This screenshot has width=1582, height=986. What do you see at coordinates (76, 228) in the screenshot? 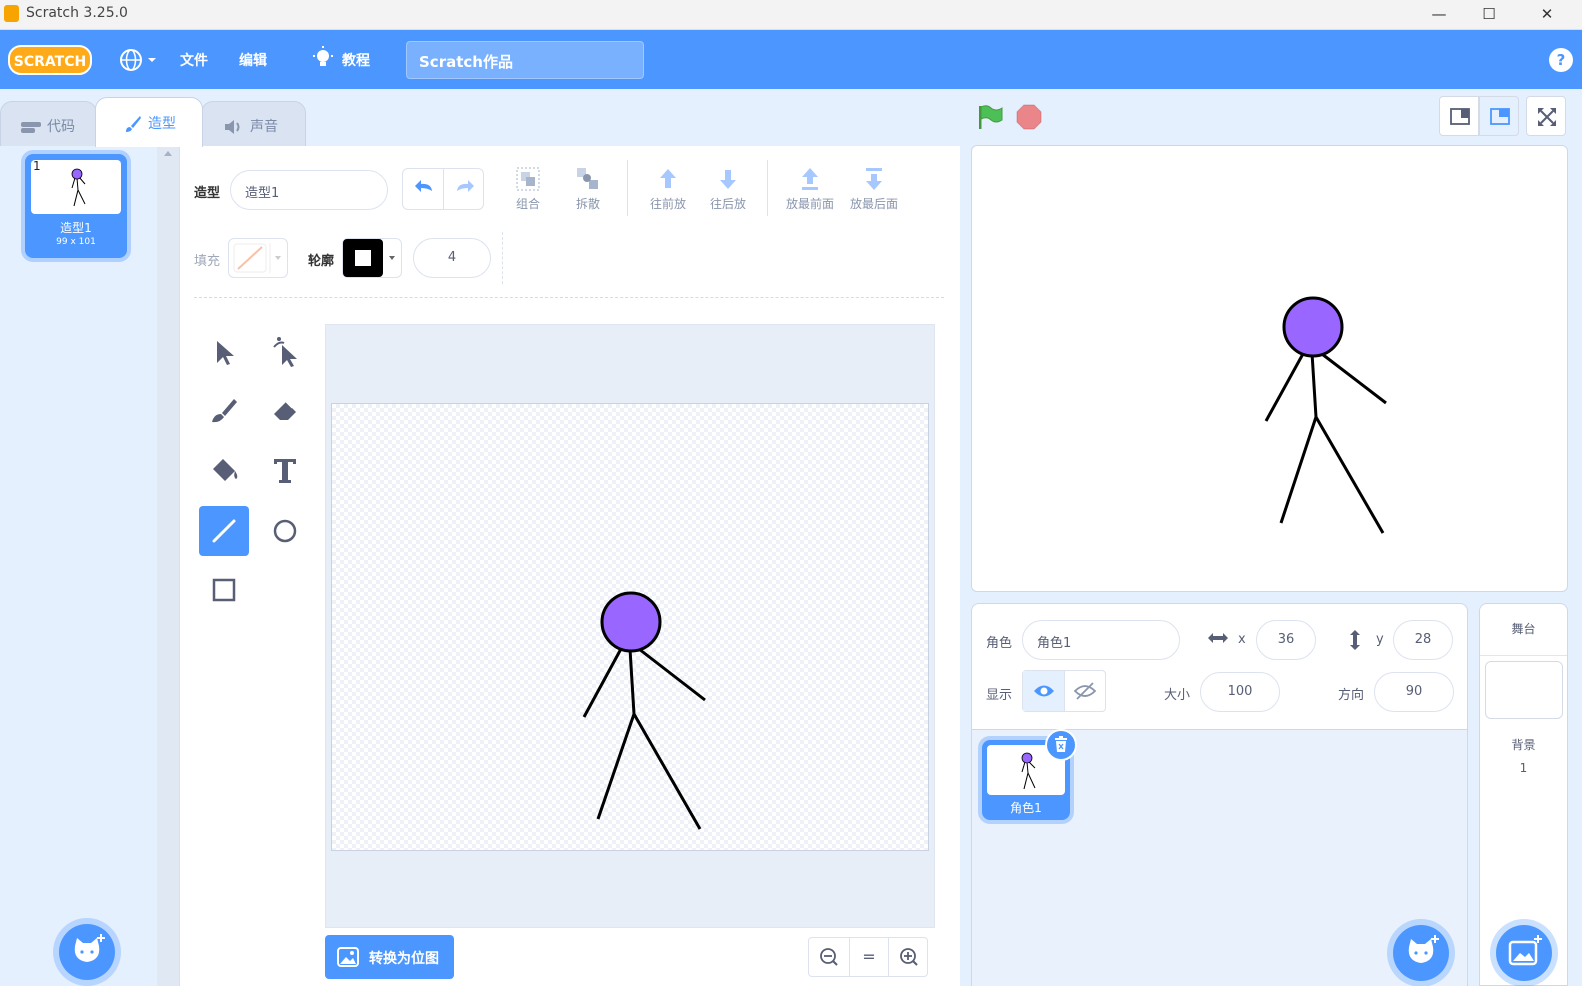
I see `costume-name: 造型1` at bounding box center [76, 228].